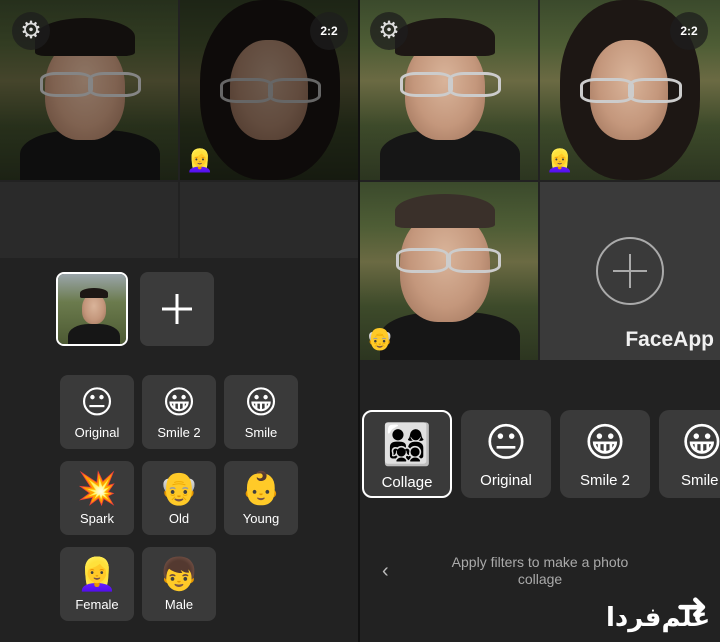  I want to click on filter-label: Young, so click(261, 518).